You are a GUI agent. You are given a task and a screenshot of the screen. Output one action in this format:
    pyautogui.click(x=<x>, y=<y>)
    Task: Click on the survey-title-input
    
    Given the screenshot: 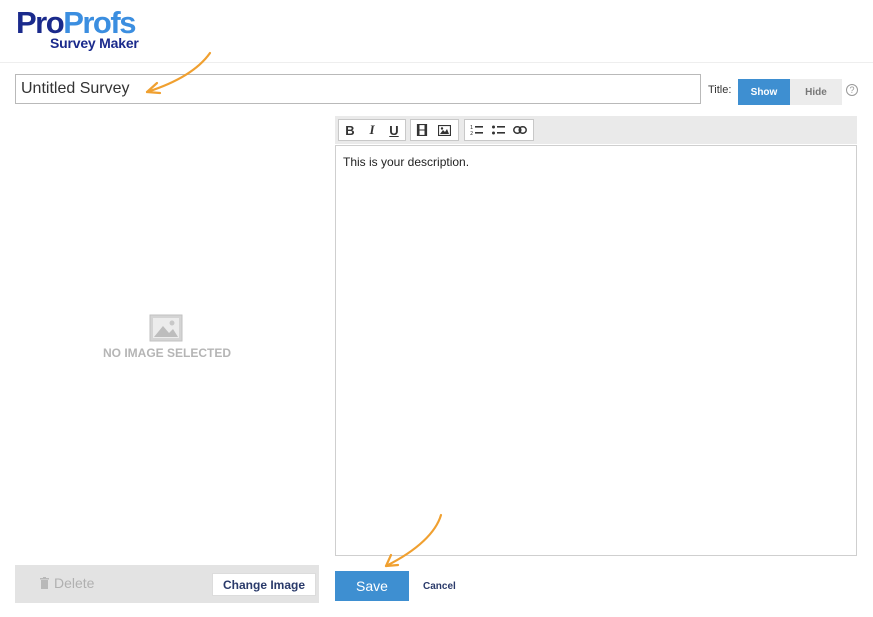 What is the action you would take?
    pyautogui.click(x=358, y=89)
    